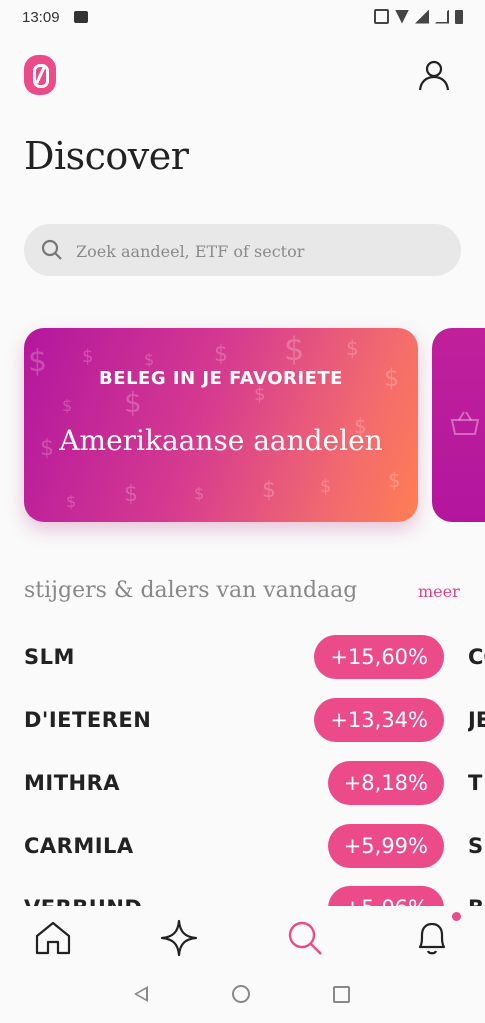  I want to click on search-bar, so click(242, 251).